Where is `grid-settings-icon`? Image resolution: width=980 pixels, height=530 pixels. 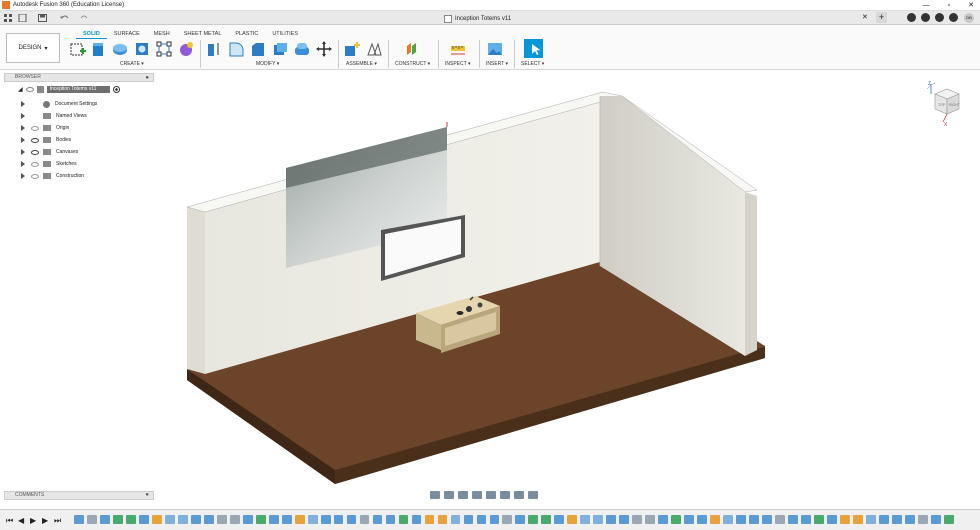
grid-settings-icon is located at coordinates (519, 495).